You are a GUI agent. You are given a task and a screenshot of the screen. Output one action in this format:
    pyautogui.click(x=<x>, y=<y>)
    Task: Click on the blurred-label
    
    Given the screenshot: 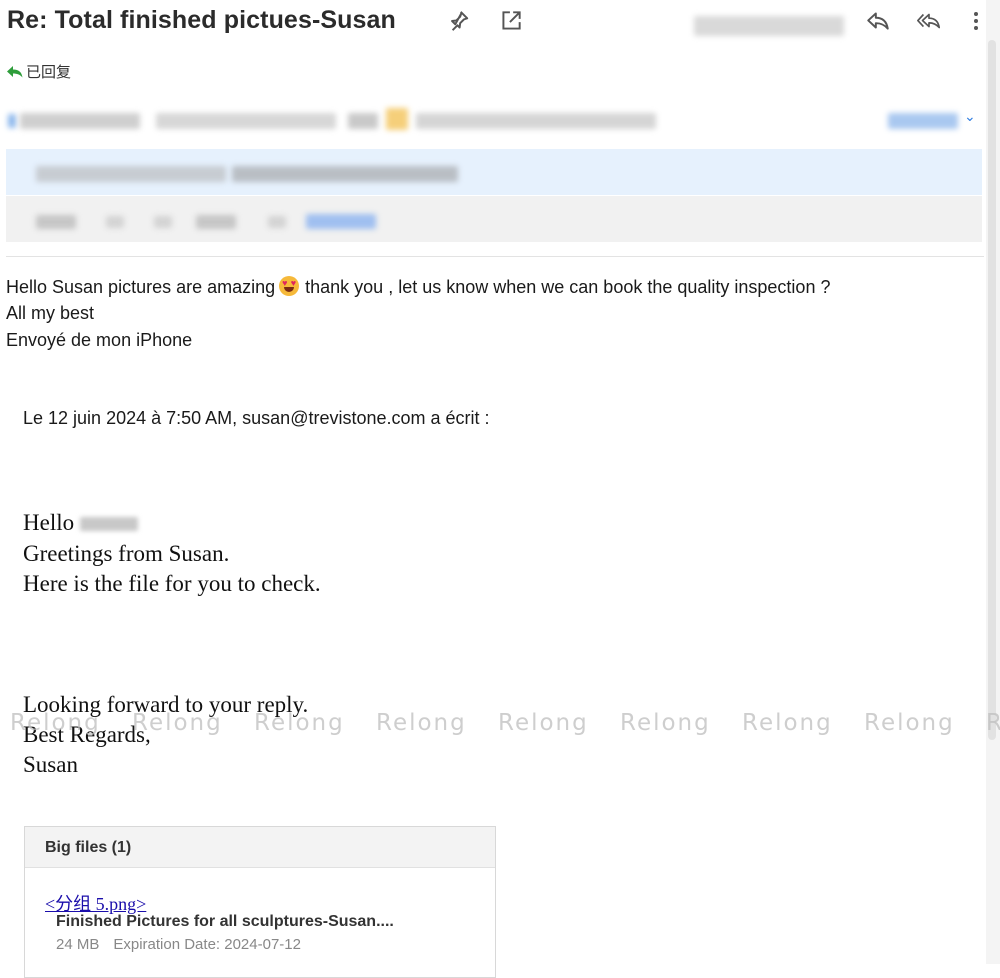 What is the action you would take?
    pyautogui.click(x=363, y=121)
    